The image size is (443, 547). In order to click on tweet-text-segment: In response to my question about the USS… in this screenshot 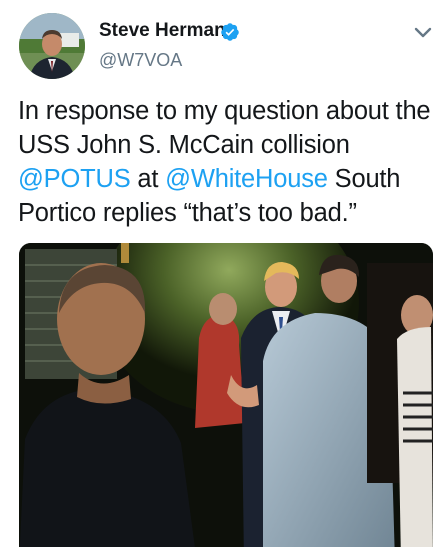, I will do `click(224, 128)`.